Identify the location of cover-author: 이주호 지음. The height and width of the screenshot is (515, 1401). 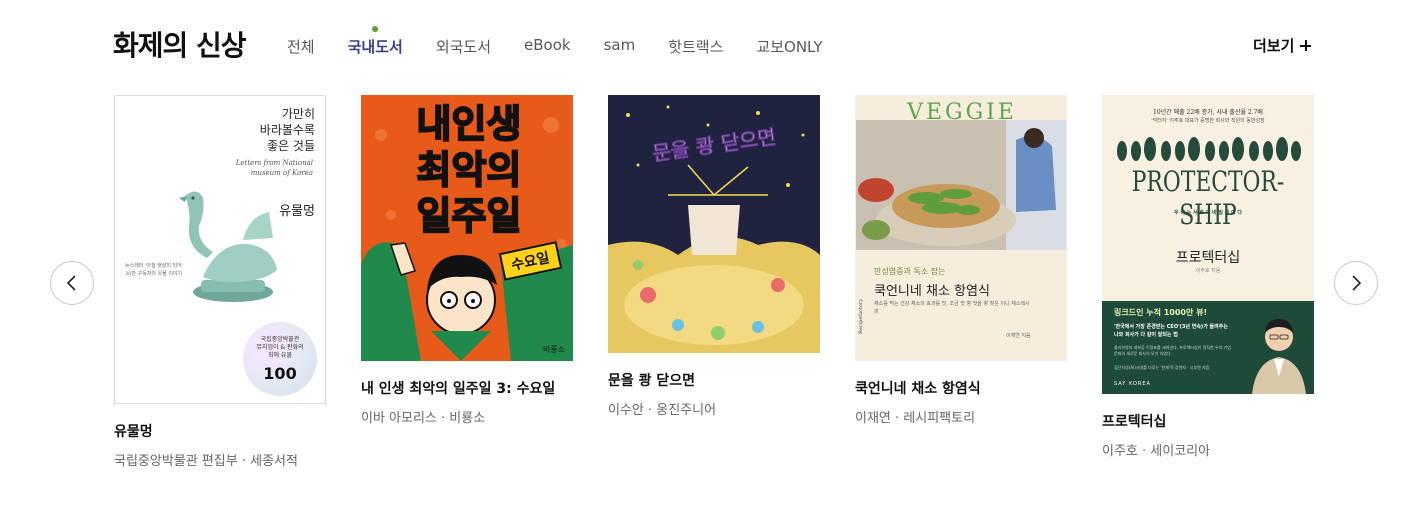
(1208, 271).